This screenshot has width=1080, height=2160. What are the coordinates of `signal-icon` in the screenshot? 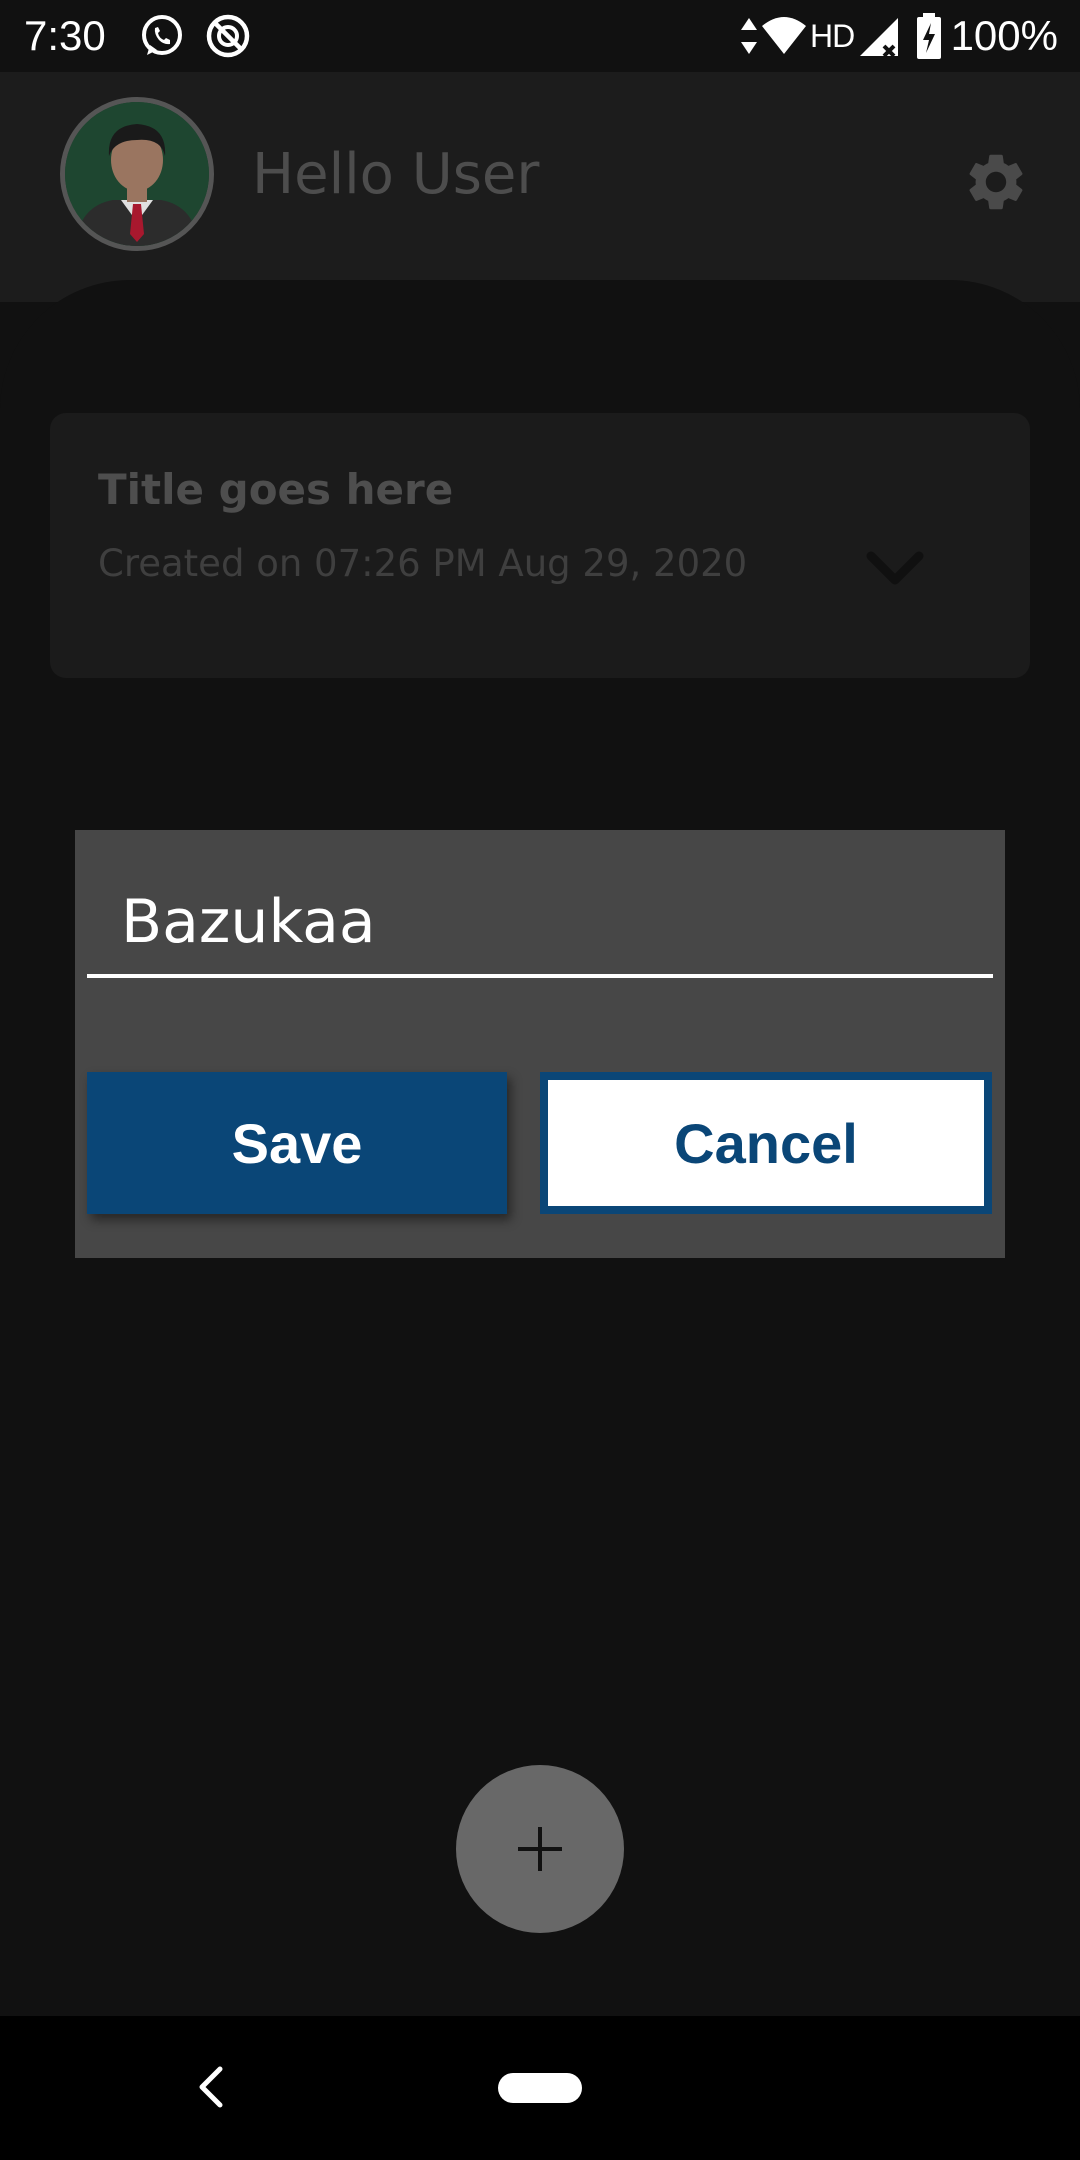 It's located at (879, 38).